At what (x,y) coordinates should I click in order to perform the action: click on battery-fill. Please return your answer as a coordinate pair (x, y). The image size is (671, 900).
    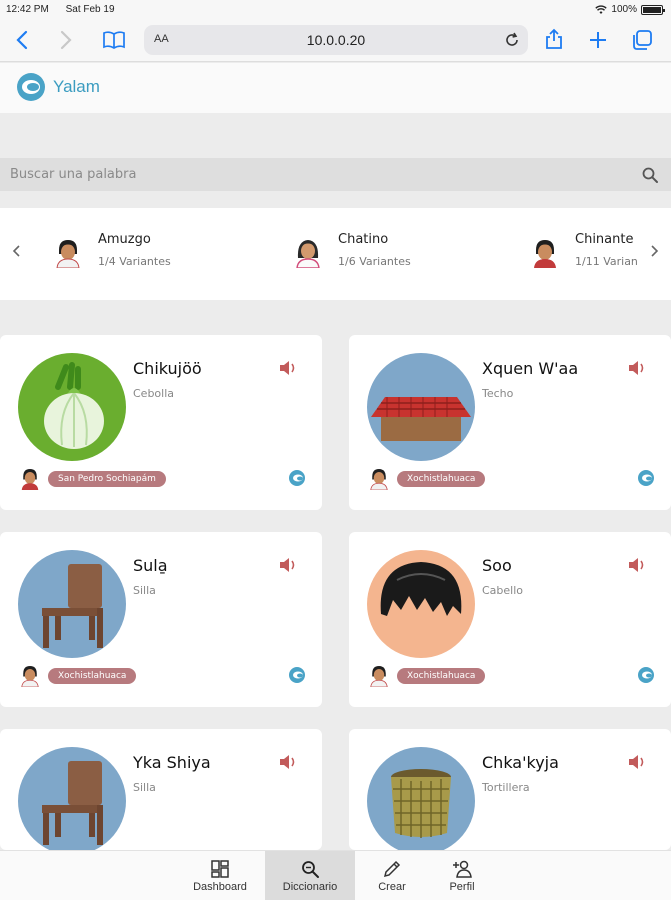
    Looking at the image, I should click on (652, 9).